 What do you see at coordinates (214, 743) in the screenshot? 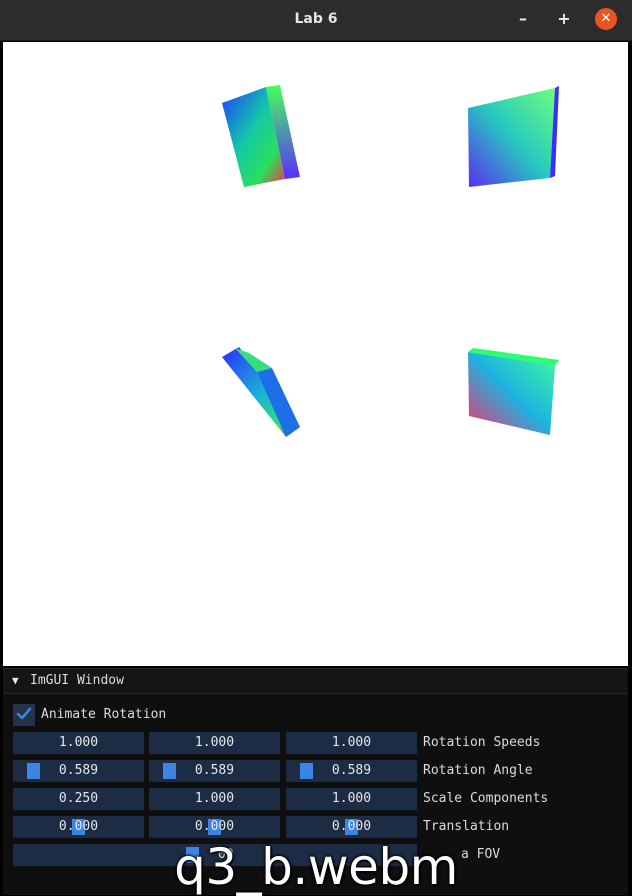
I see `rotation-speed-y: 1.000` at bounding box center [214, 743].